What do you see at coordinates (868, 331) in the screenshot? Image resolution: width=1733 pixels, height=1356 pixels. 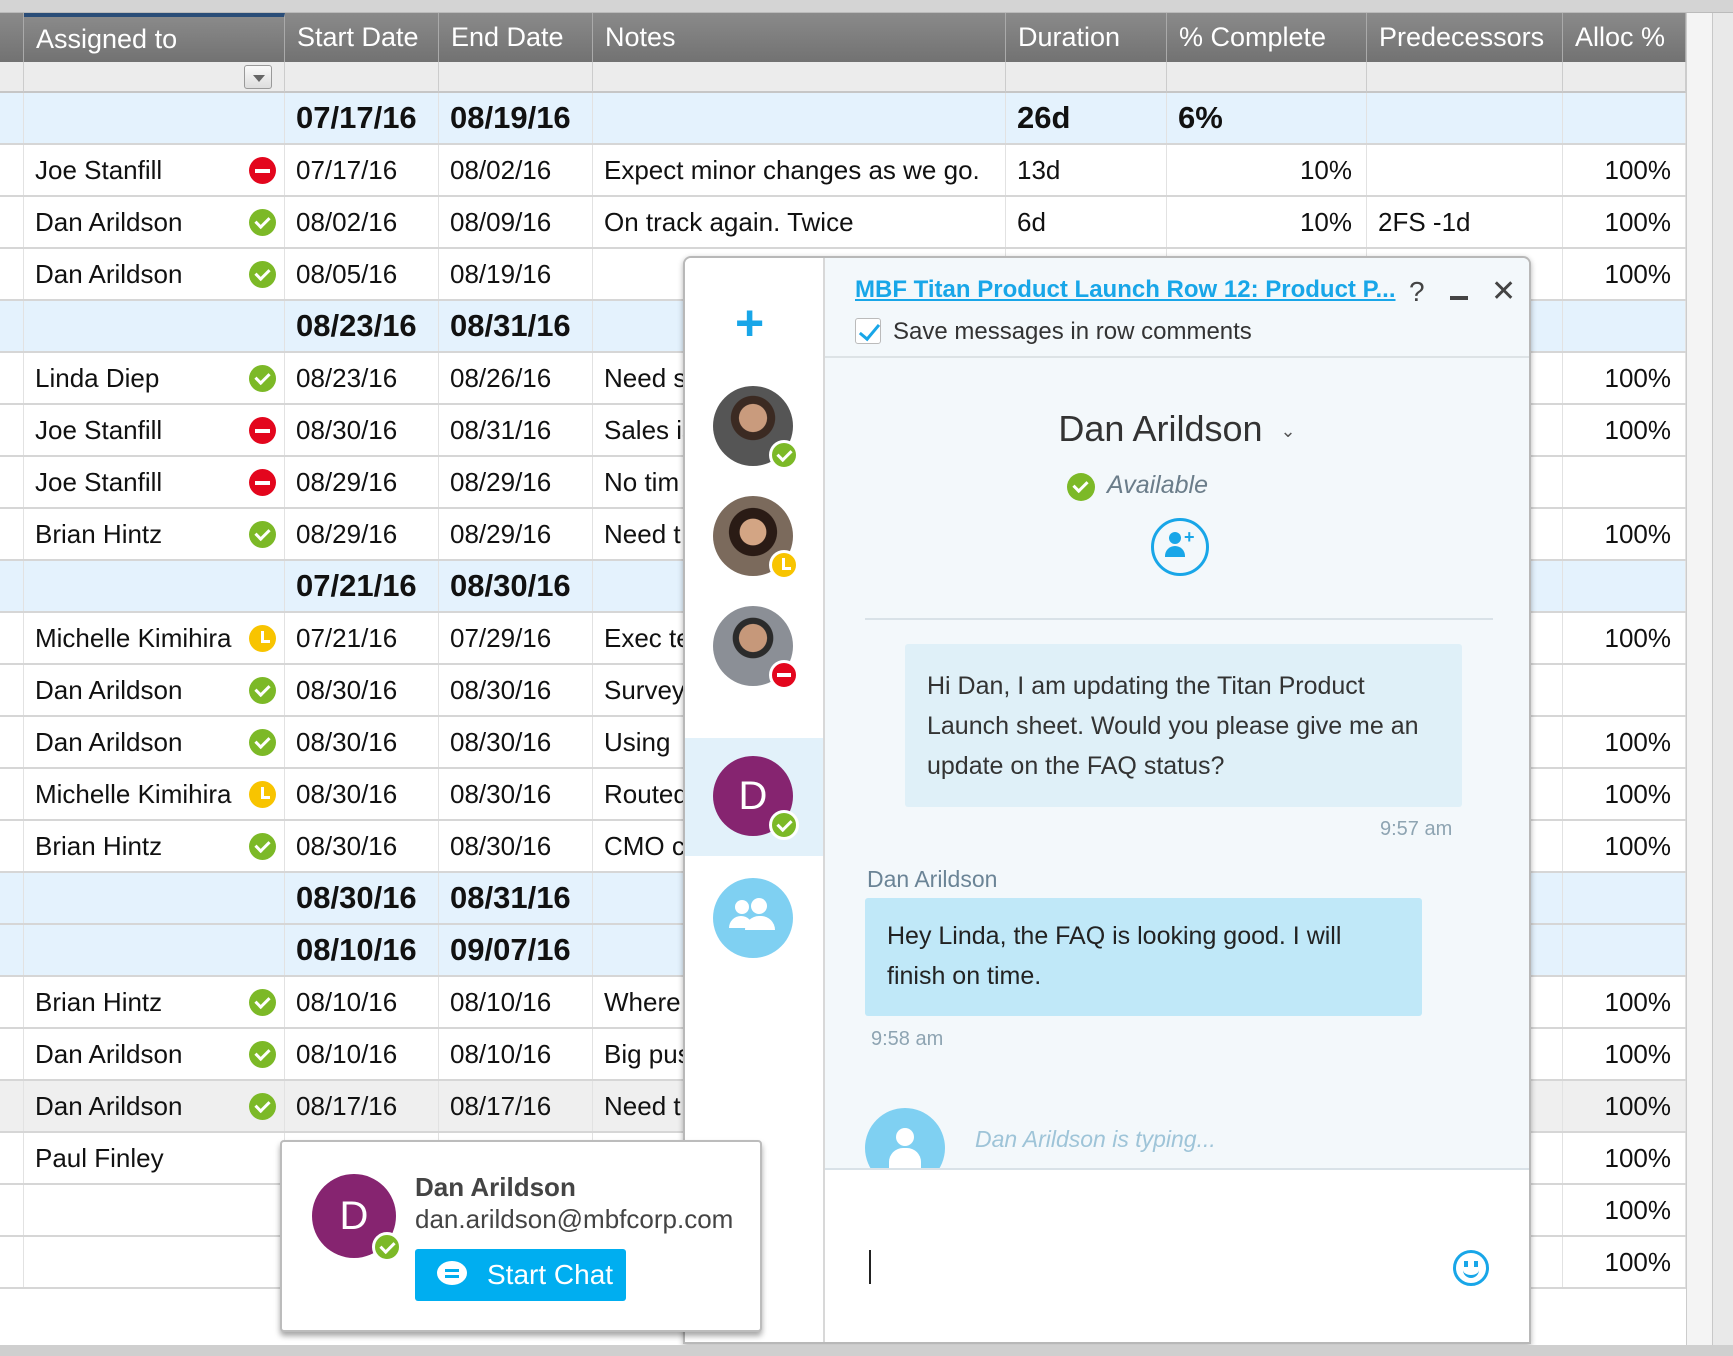 I see `save-messages-checkbox` at bounding box center [868, 331].